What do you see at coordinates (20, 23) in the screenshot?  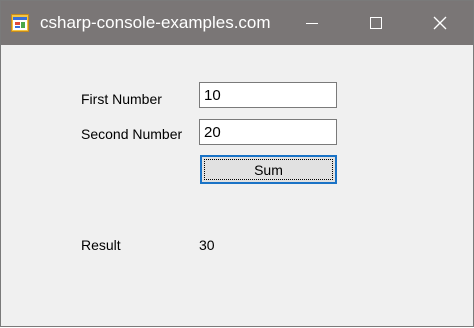 I see `windows-form-icon` at bounding box center [20, 23].